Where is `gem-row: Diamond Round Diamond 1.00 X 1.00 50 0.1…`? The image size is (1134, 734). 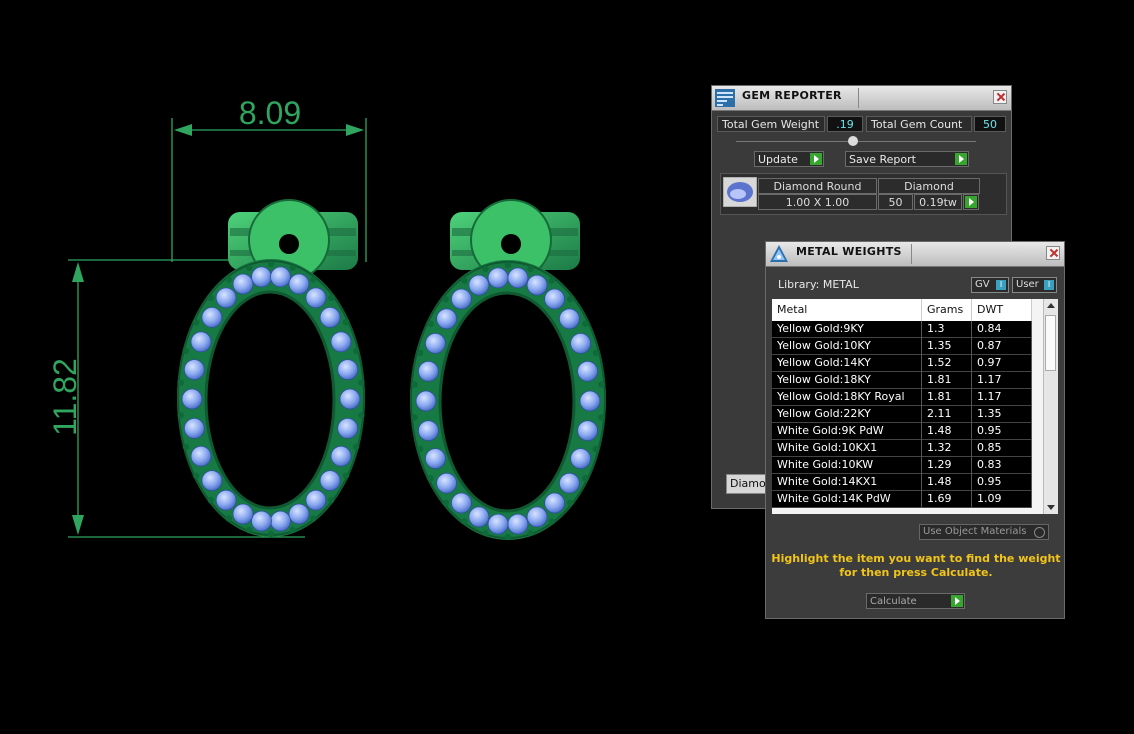
gem-row: Diamond Round Diamond 1.00 X 1.00 50 0.1… is located at coordinates (863, 194).